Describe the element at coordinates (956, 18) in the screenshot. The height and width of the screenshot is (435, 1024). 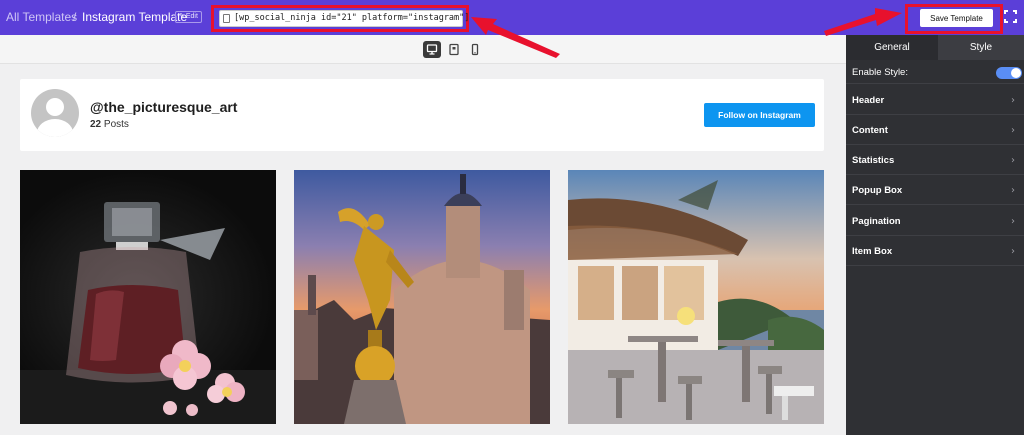
I see `save-template-button: Save Template` at that location.